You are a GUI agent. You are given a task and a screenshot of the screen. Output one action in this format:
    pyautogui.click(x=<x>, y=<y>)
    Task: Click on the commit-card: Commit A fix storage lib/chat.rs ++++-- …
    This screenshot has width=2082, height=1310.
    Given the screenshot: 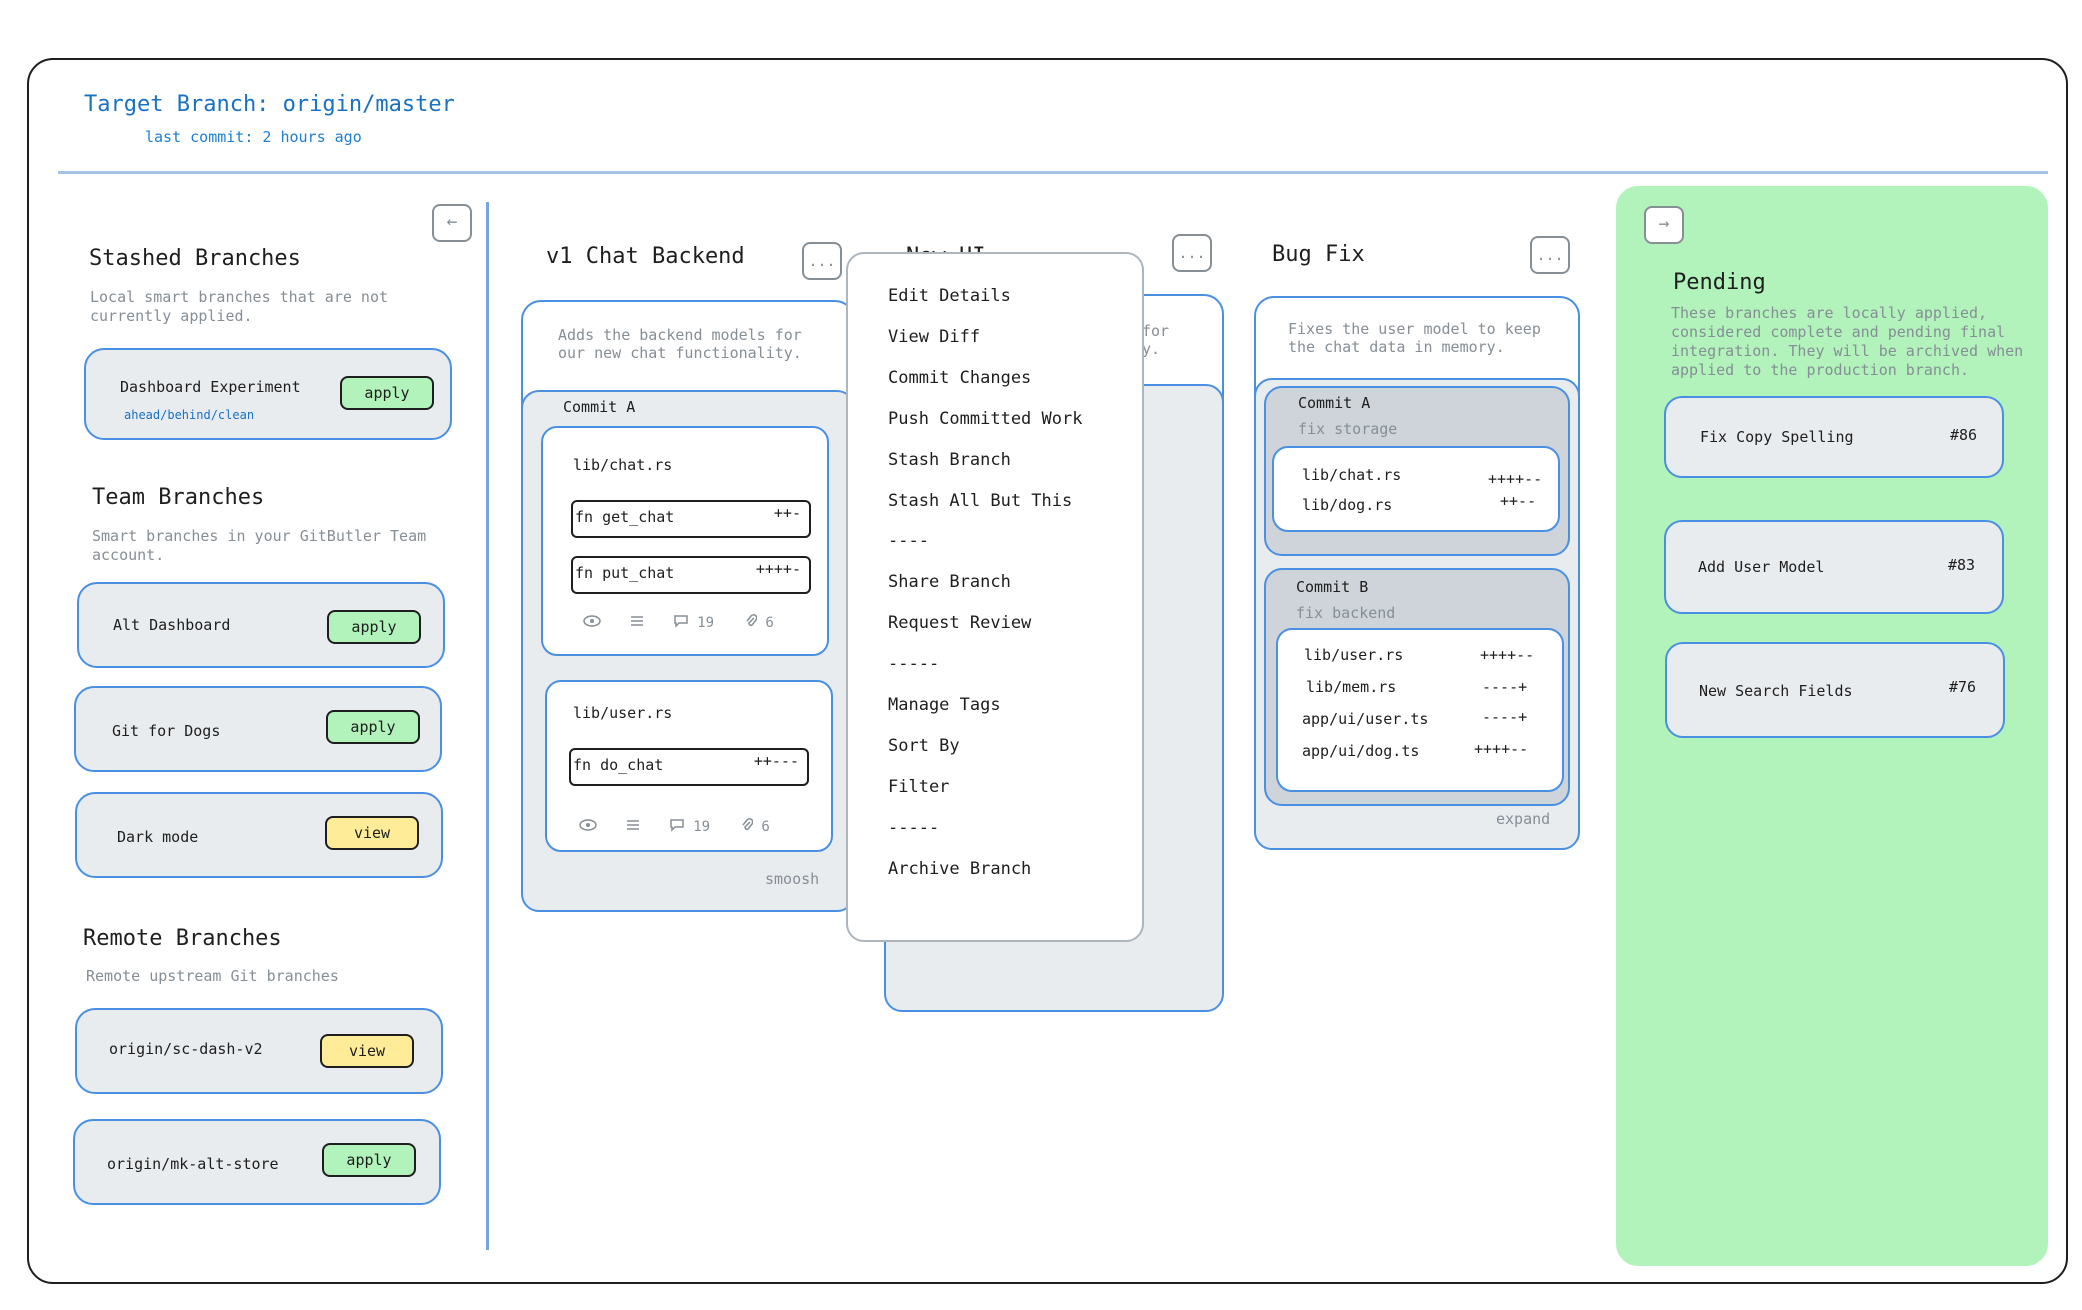 What is the action you would take?
    pyautogui.click(x=1417, y=471)
    